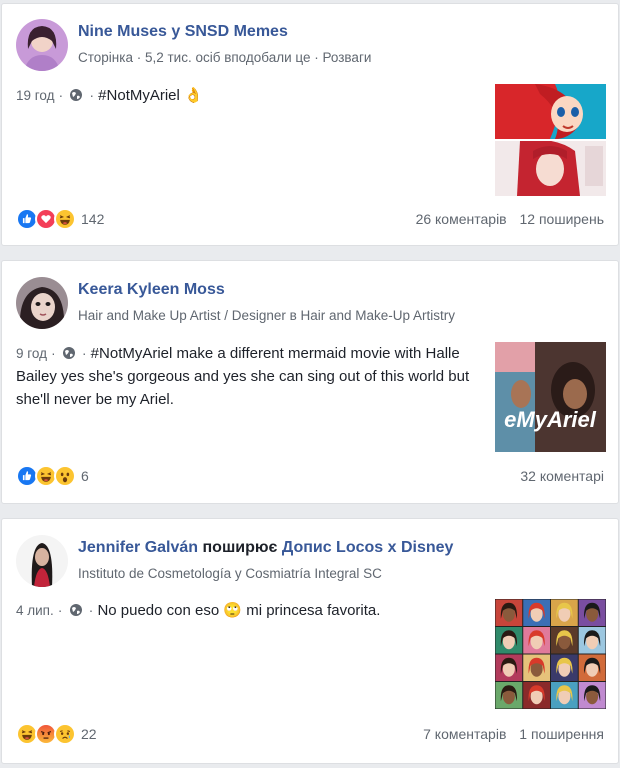 This screenshot has width=620, height=768. What do you see at coordinates (150, 95) in the screenshot?
I see `post-hashtag-text: #NotMyAriel 👌` at bounding box center [150, 95].